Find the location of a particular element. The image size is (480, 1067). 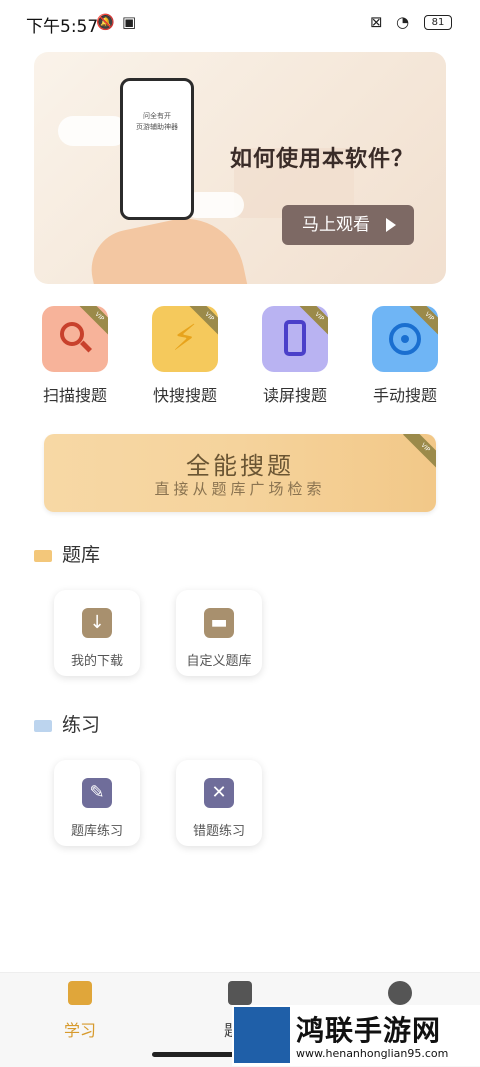

banner-headline: 如何使用本软件？ is located at coordinates (322, 159).